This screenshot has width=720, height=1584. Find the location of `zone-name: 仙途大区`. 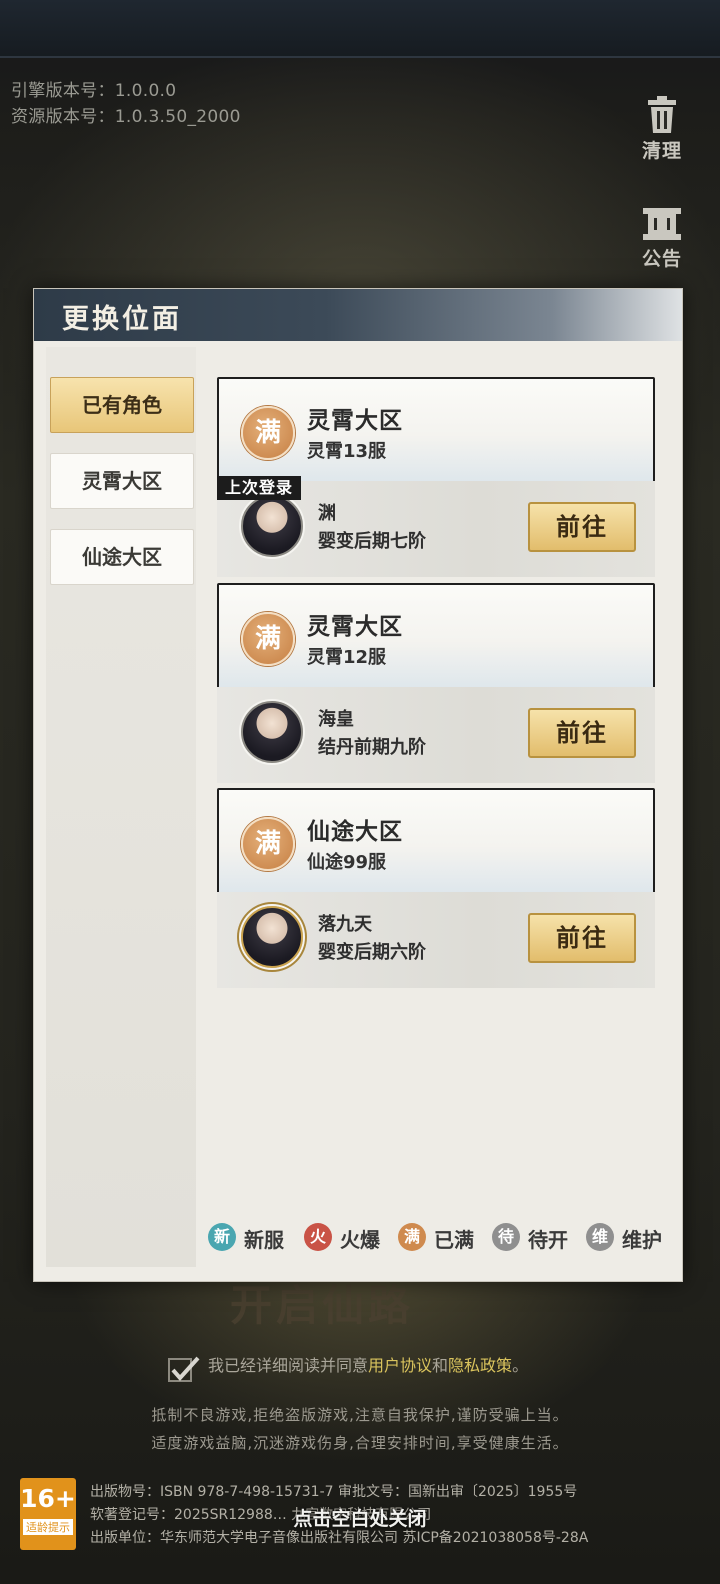

zone-name: 仙途大区 is located at coordinates (355, 831).